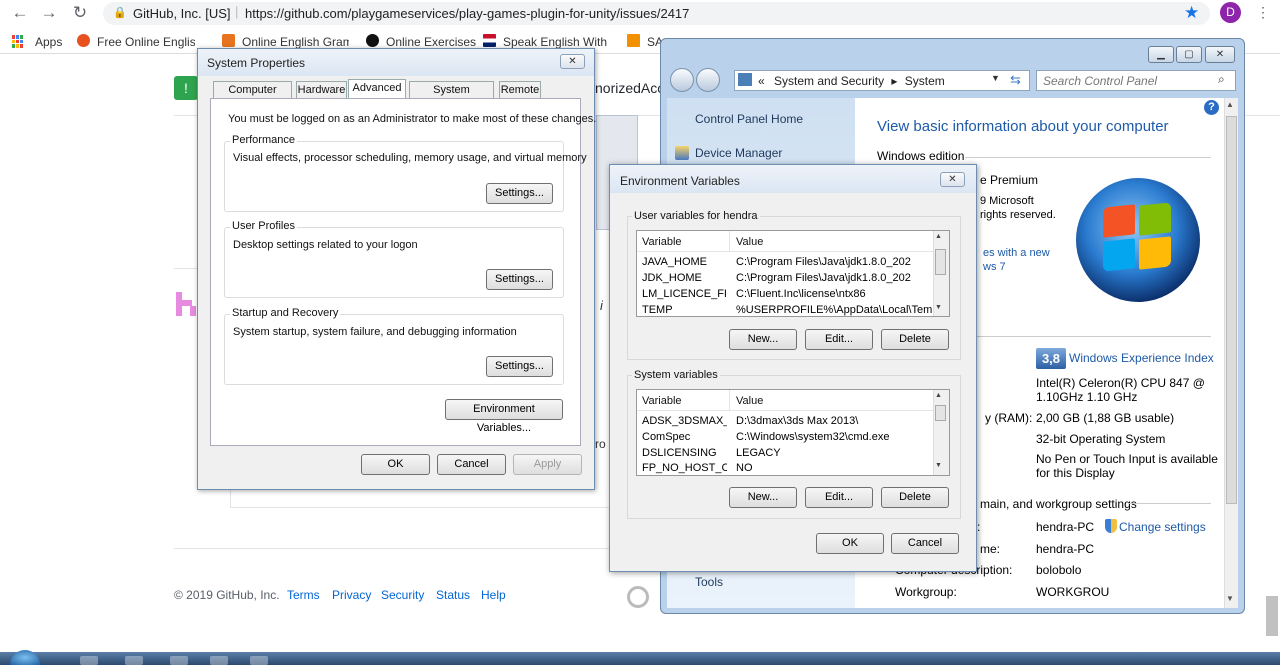 The width and height of the screenshot is (1280, 665). What do you see at coordinates (684, 437) in the screenshot?
I see `table-row: ComSpec` at bounding box center [684, 437].